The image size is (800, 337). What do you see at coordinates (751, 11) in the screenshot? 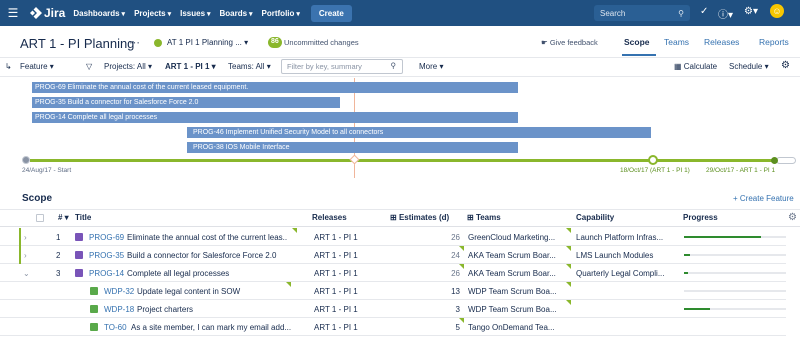
I see `settings-icon: ⚙▾` at bounding box center [751, 11].